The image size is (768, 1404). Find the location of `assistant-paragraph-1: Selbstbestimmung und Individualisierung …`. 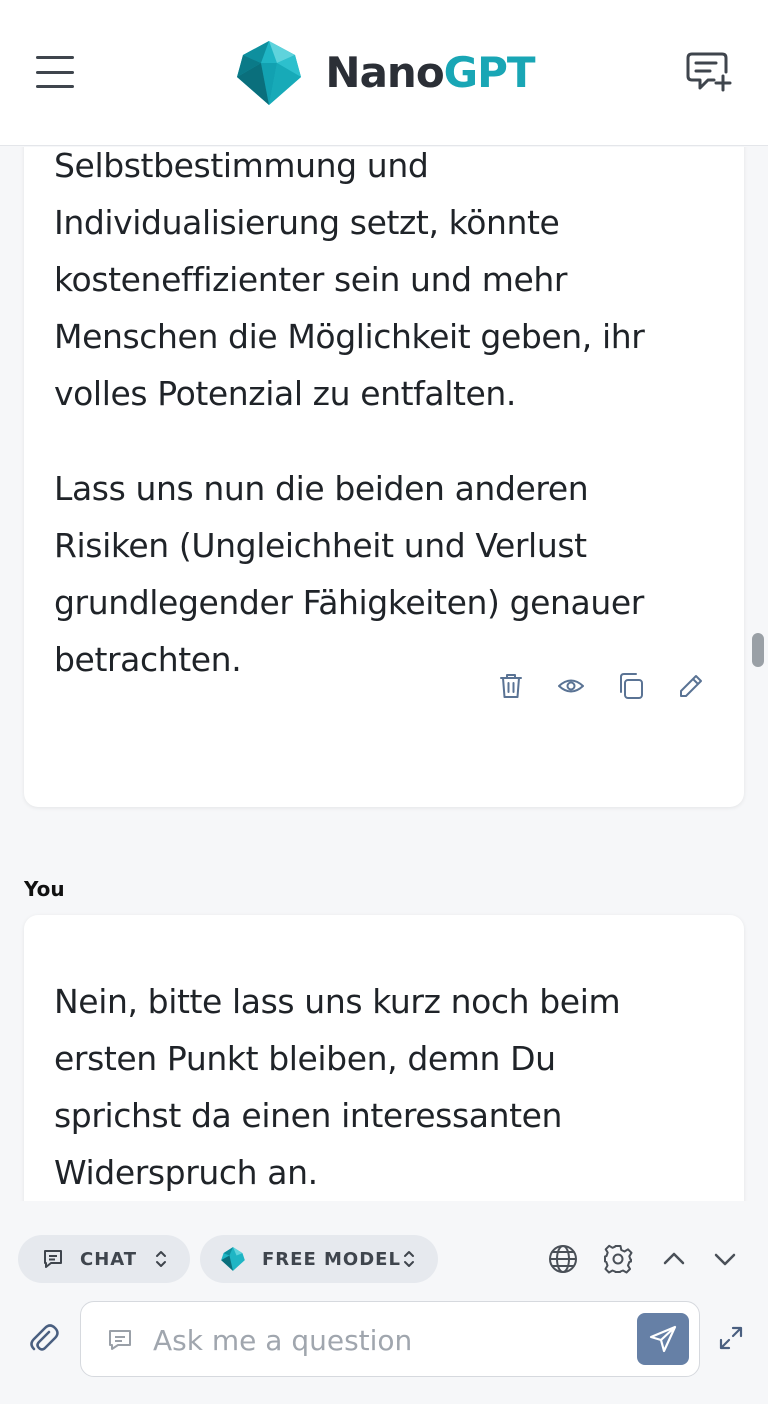

assistant-paragraph-1: Selbstbestimmung und Individualisierung … is located at coordinates (349, 280).